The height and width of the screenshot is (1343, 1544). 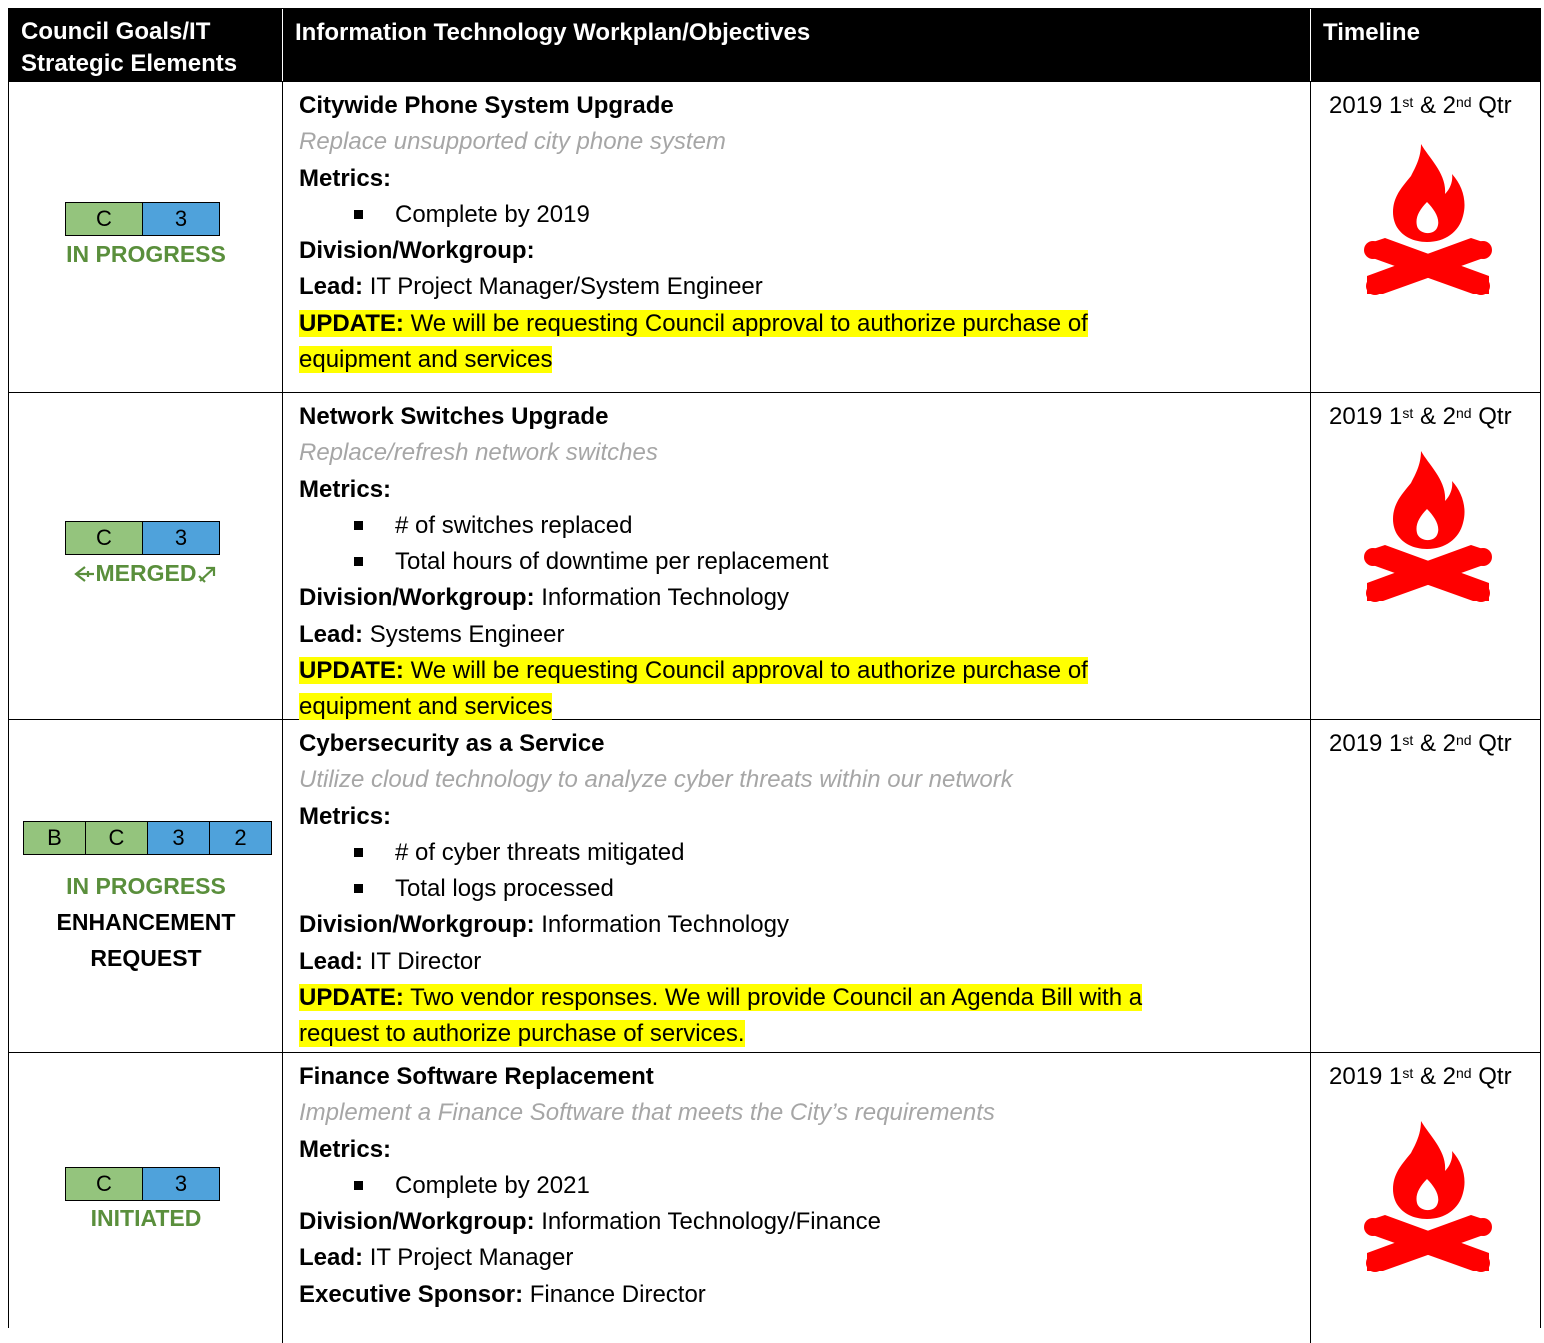 I want to click on header-cell-goals: Council Goals/IT Strategic Elements, so click(x=146, y=45).